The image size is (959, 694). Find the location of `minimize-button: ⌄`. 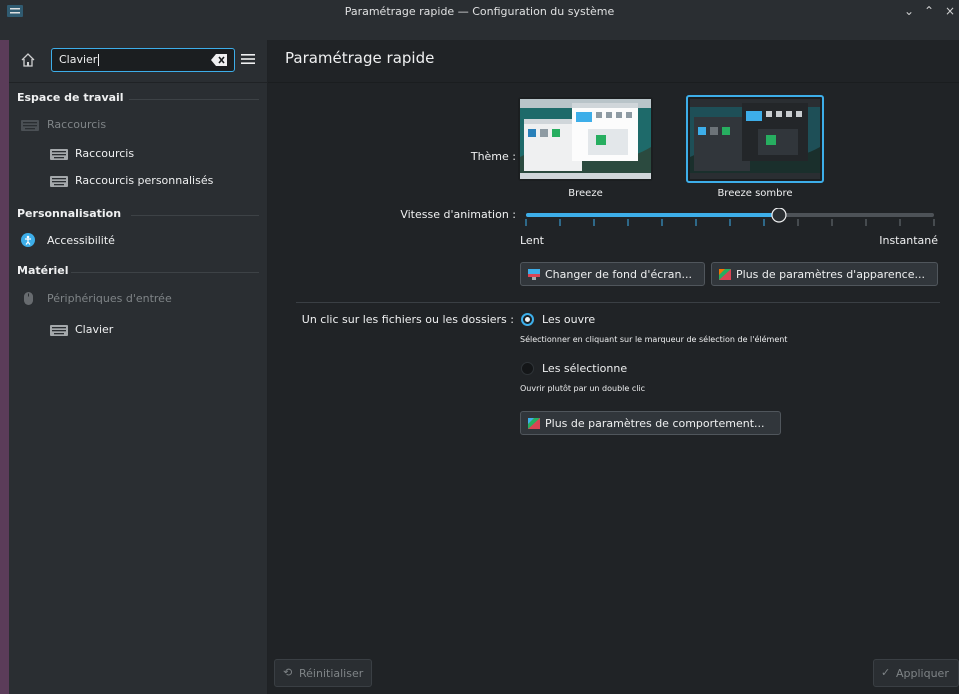

minimize-button: ⌄ is located at coordinates (909, 11).